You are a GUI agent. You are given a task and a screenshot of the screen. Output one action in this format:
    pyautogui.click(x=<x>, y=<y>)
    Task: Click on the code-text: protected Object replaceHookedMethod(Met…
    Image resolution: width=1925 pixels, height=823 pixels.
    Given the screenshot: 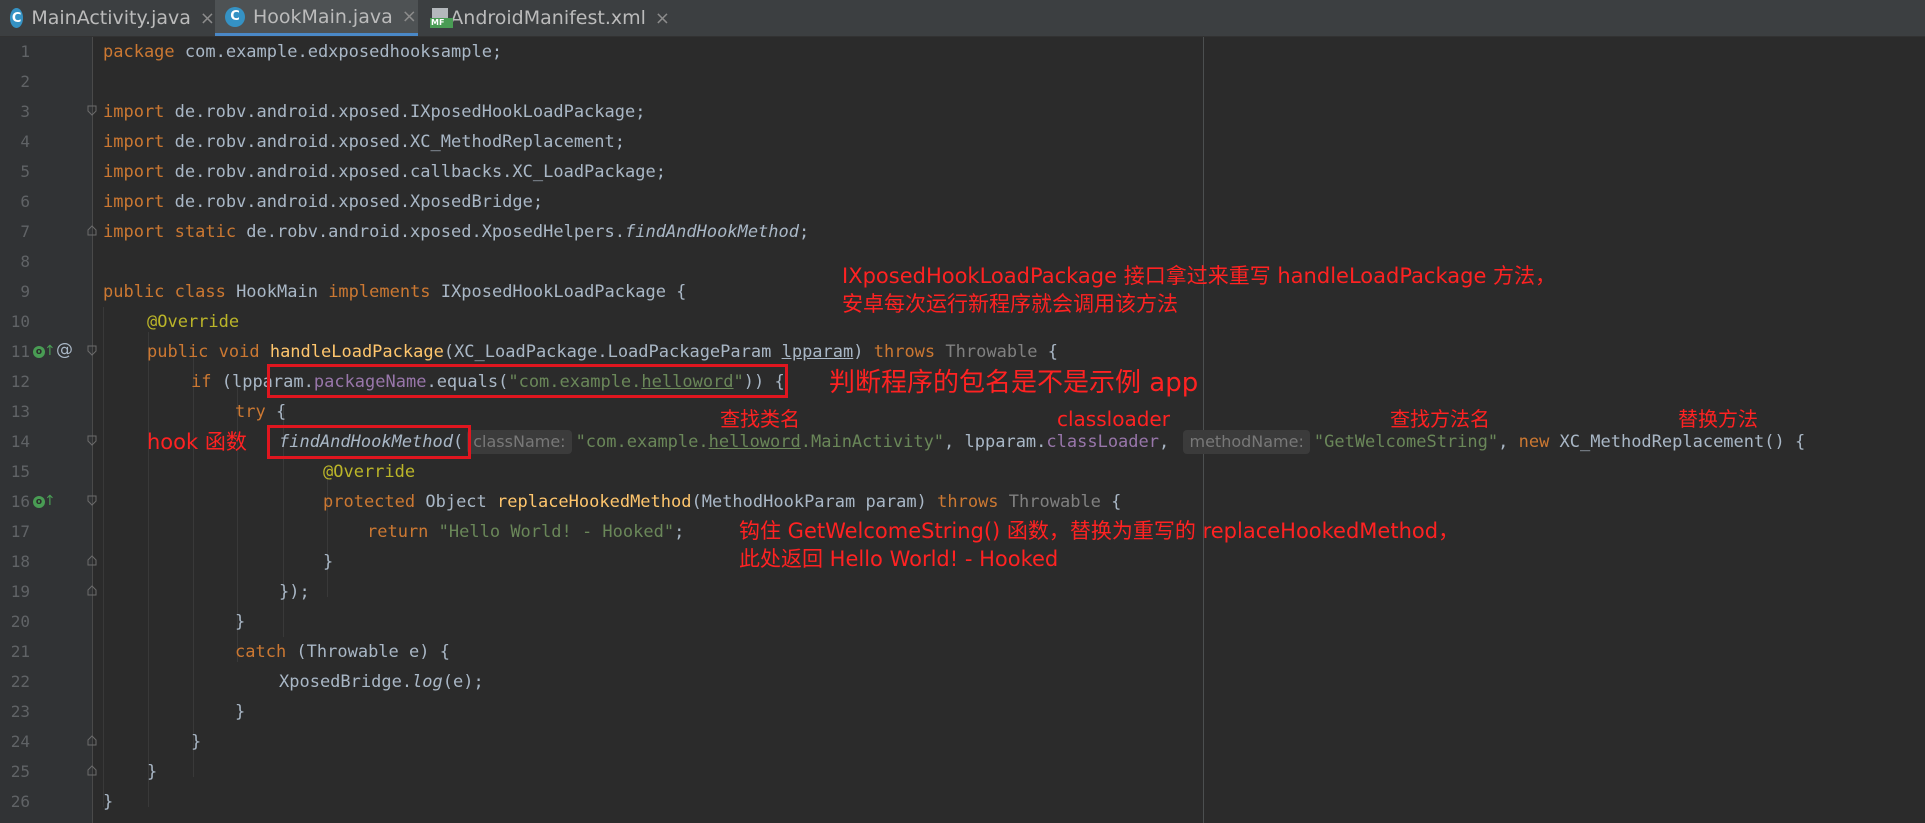 What is the action you would take?
    pyautogui.click(x=722, y=502)
    